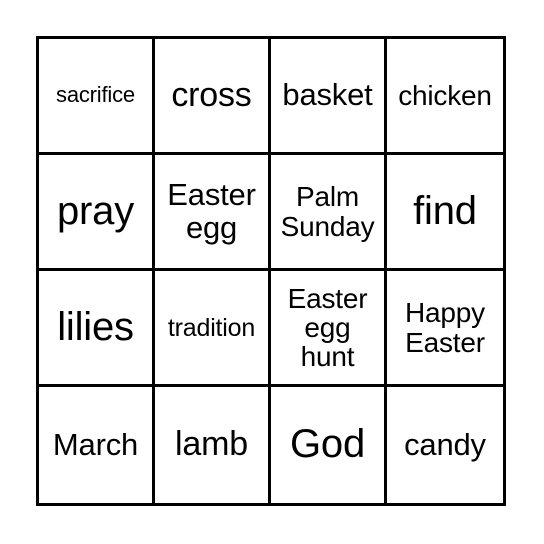 The image size is (544, 544). I want to click on bingo-cell-label: lamb, so click(211, 444).